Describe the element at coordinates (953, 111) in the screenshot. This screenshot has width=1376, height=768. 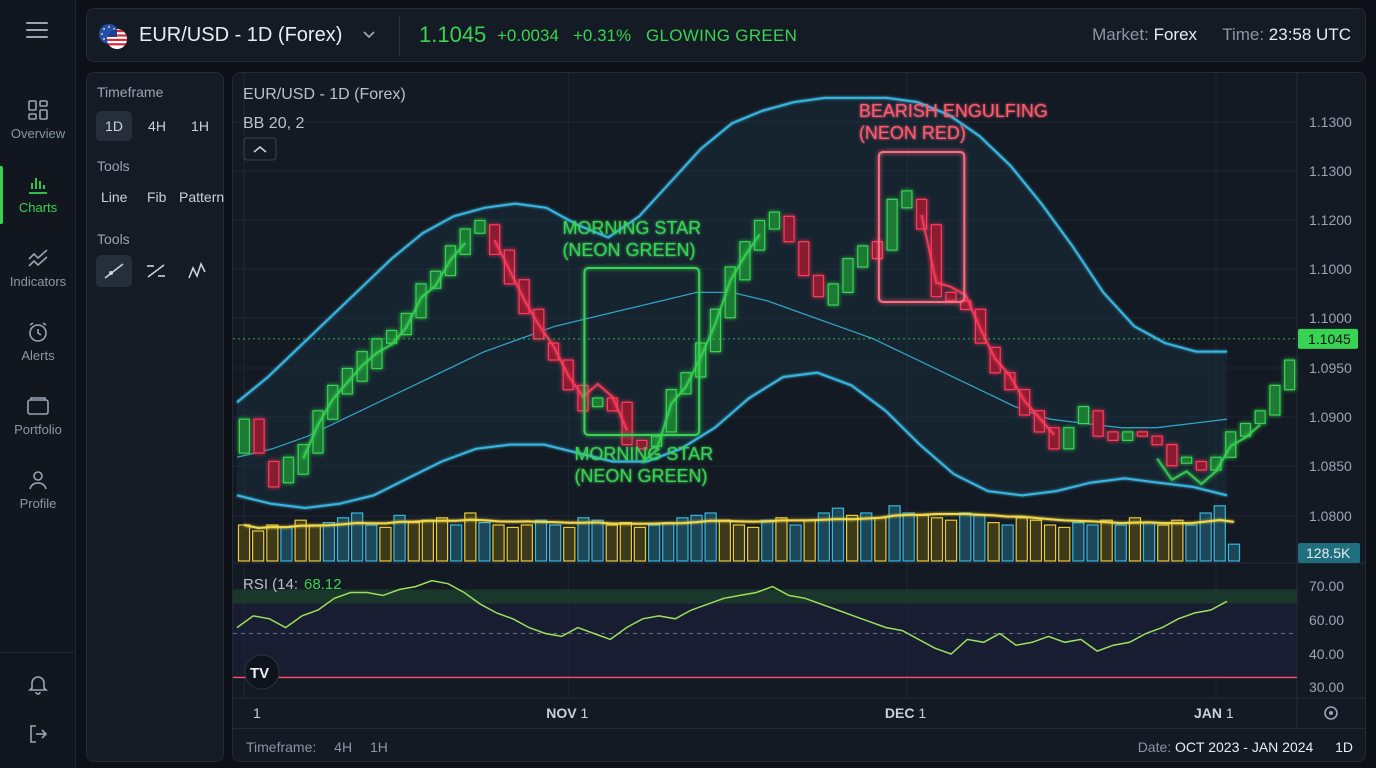
I see `bearish-engulfing-label: BEARISH ENGULFING` at that location.